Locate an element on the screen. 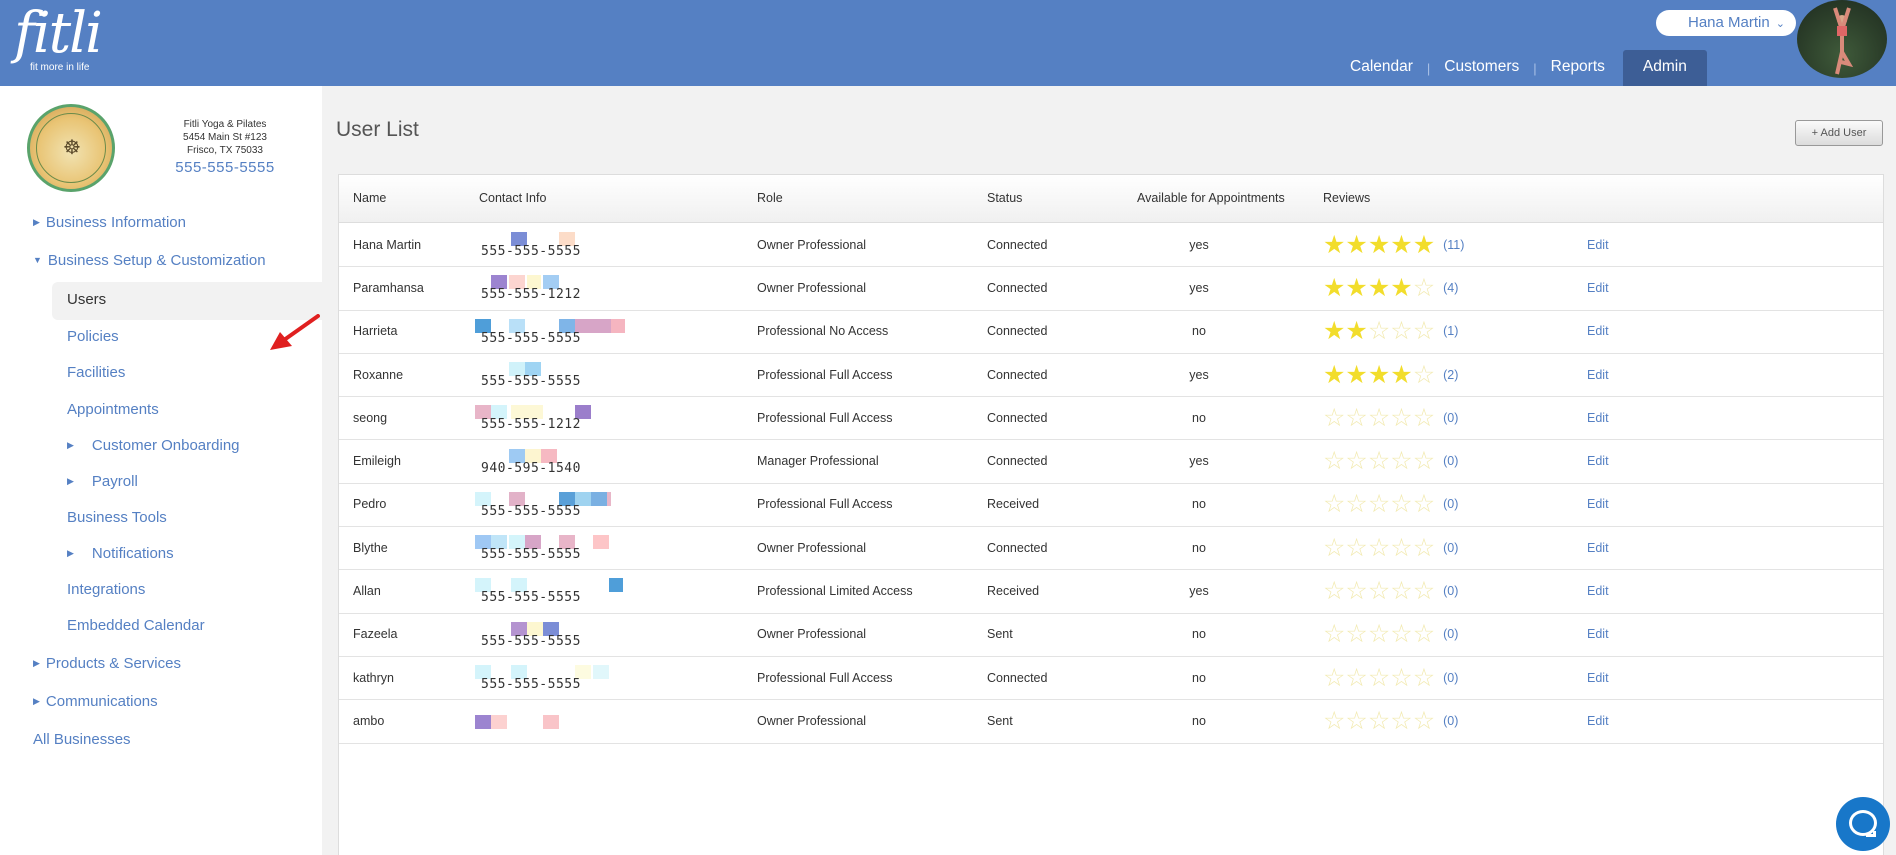  user-name-cell: Harrieta is located at coordinates (375, 331).